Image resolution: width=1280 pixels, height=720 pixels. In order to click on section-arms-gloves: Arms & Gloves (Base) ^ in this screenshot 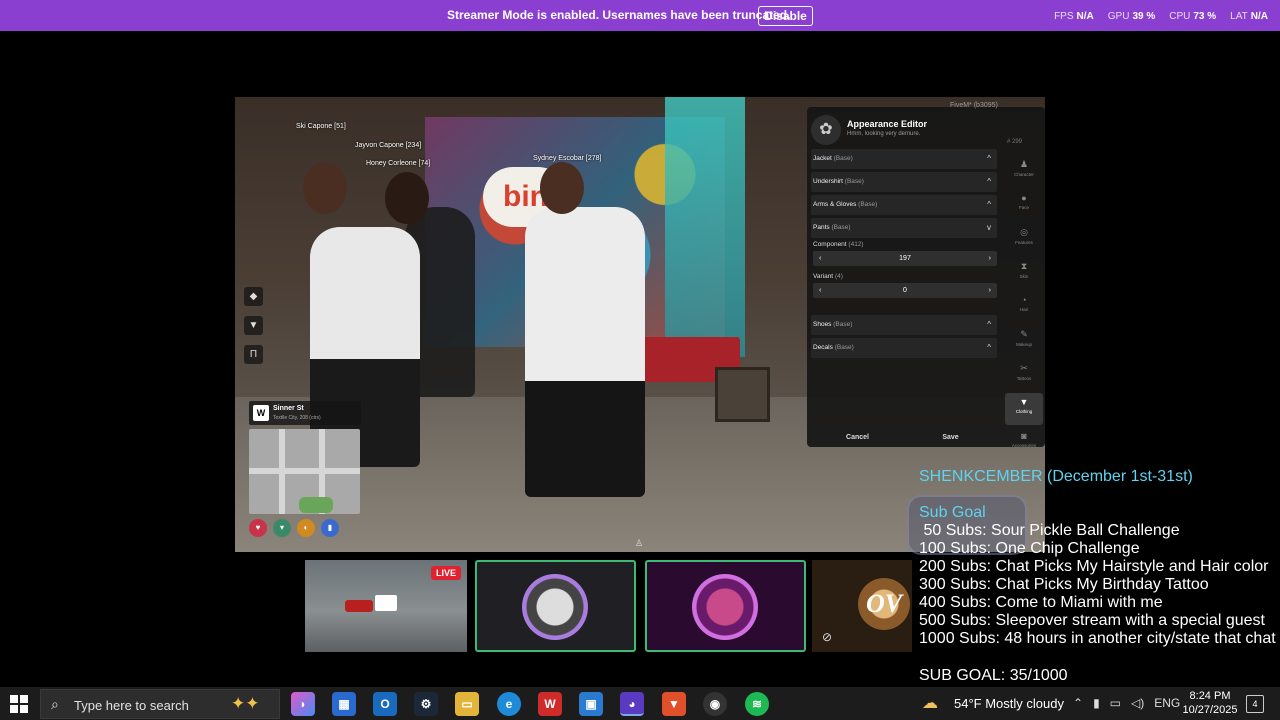, I will do `click(904, 205)`.